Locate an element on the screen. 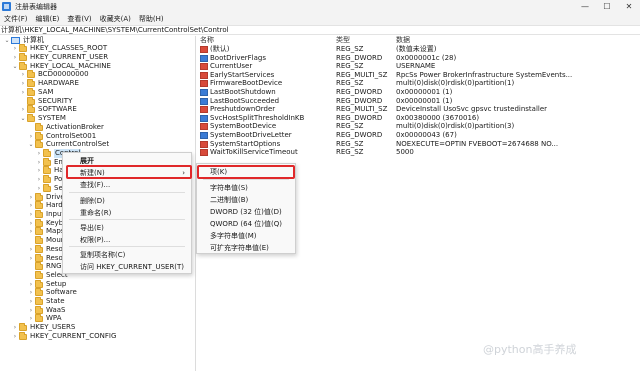  value-type: REG_SZ is located at coordinates (350, 152).